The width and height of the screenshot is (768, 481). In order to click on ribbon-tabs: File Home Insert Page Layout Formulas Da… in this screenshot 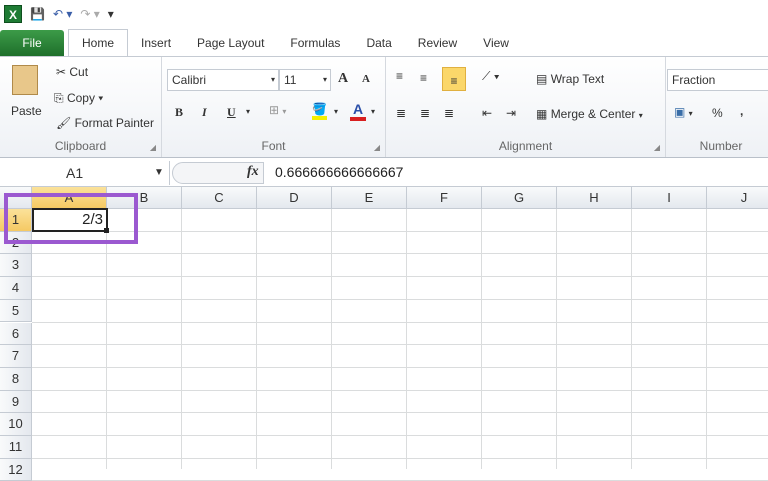, I will do `click(384, 43)`.